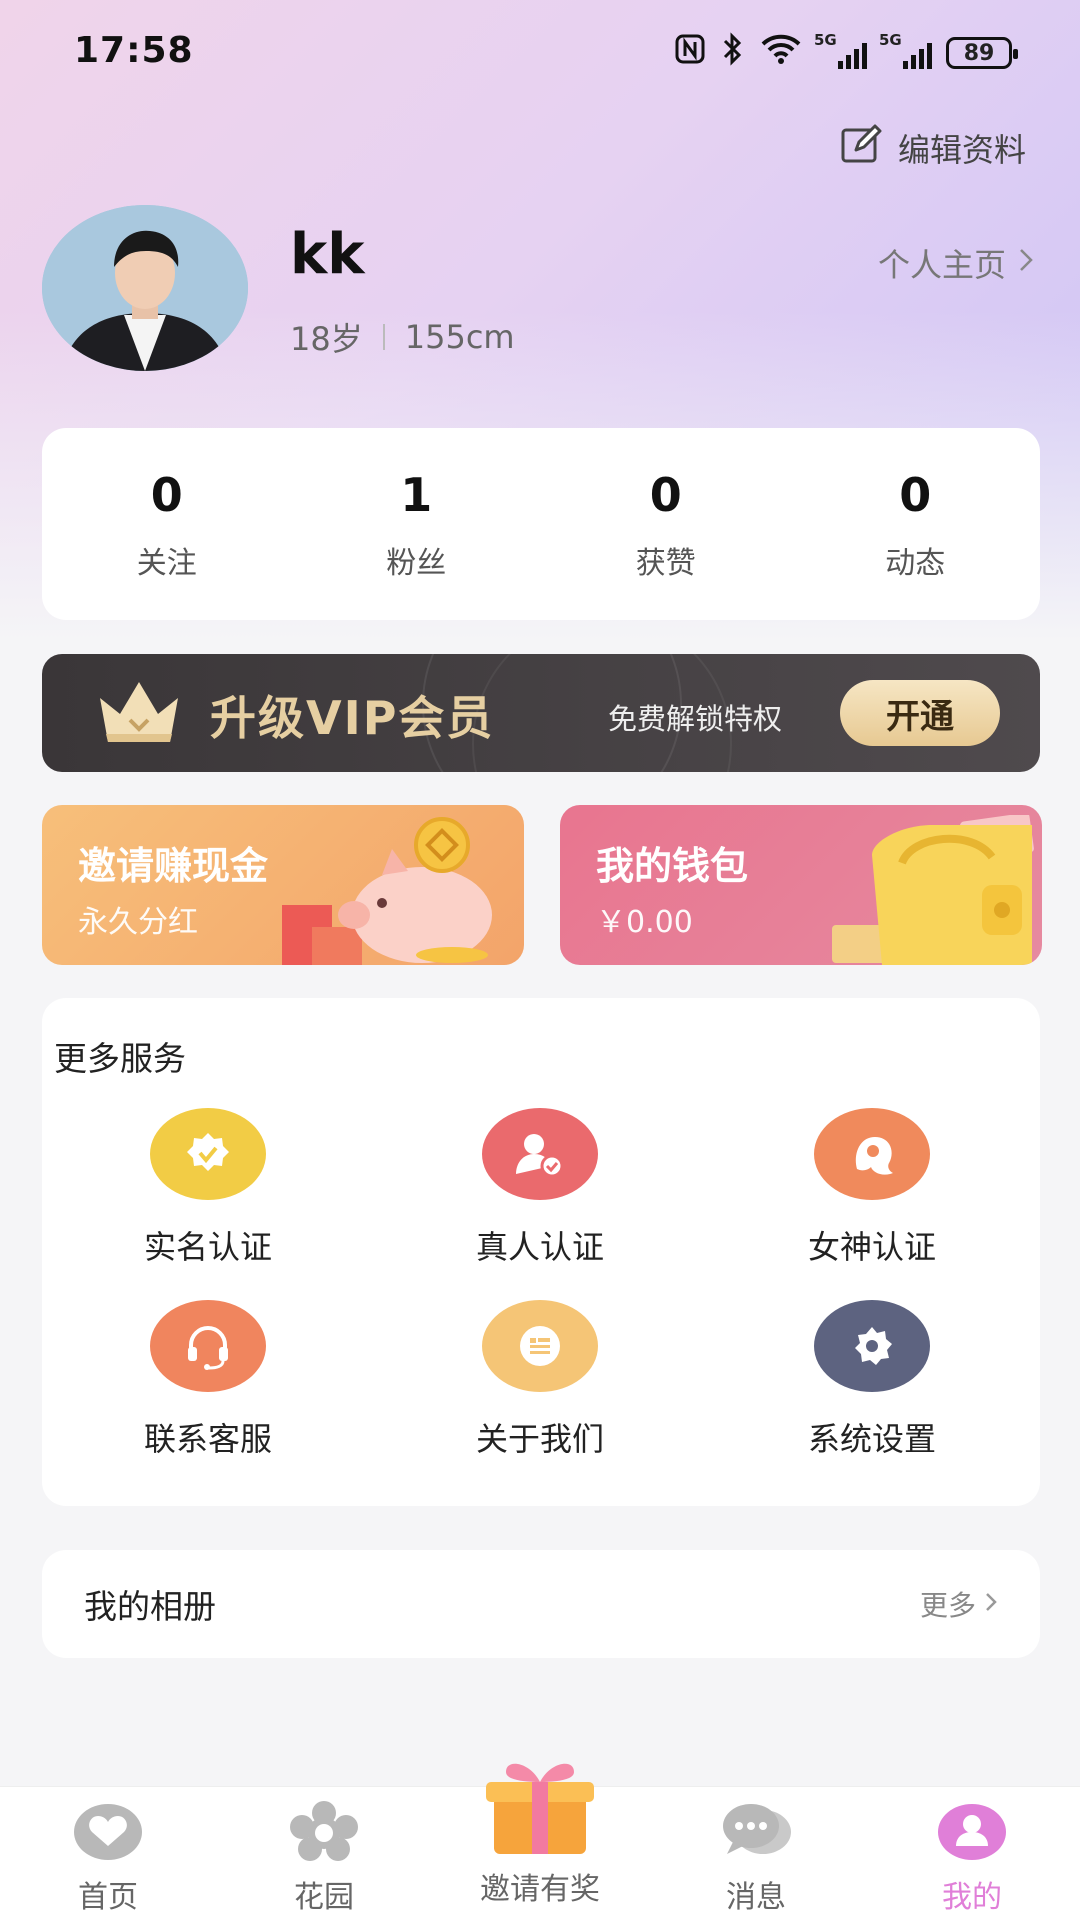 Image resolution: width=1080 pixels, height=1920 pixels. What do you see at coordinates (208, 1346) in the screenshot?
I see `headset-icon` at bounding box center [208, 1346].